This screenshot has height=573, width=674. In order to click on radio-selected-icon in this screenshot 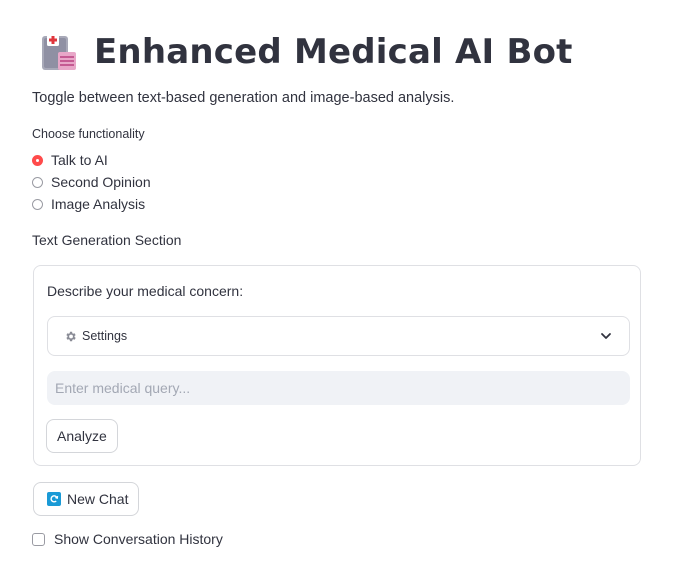, I will do `click(37, 160)`.